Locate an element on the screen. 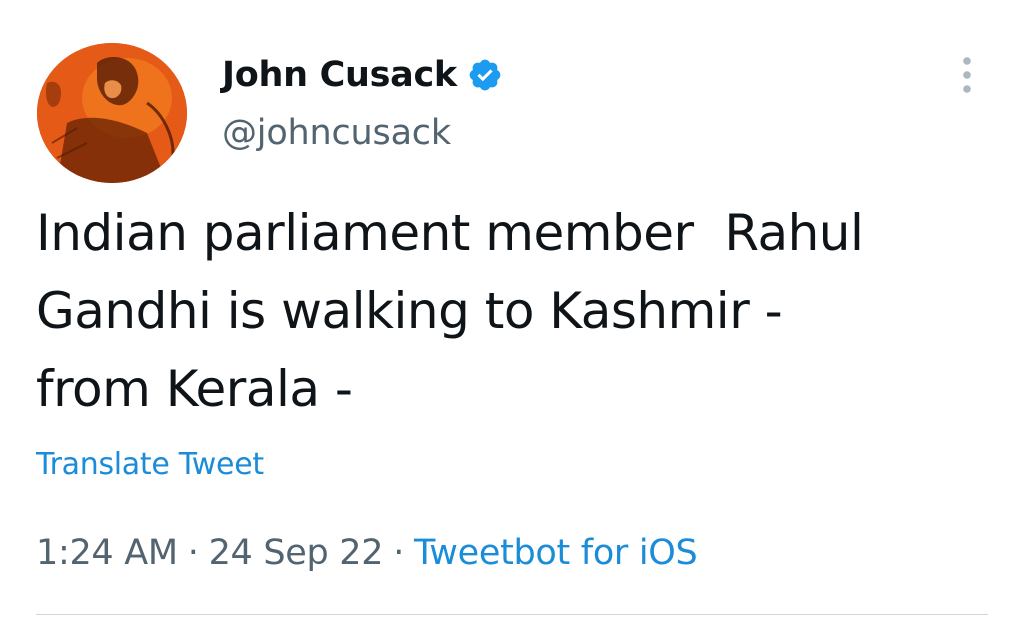 This screenshot has width=1024, height=618. tweet-date: 24 Sep 22 is located at coordinates (296, 553).